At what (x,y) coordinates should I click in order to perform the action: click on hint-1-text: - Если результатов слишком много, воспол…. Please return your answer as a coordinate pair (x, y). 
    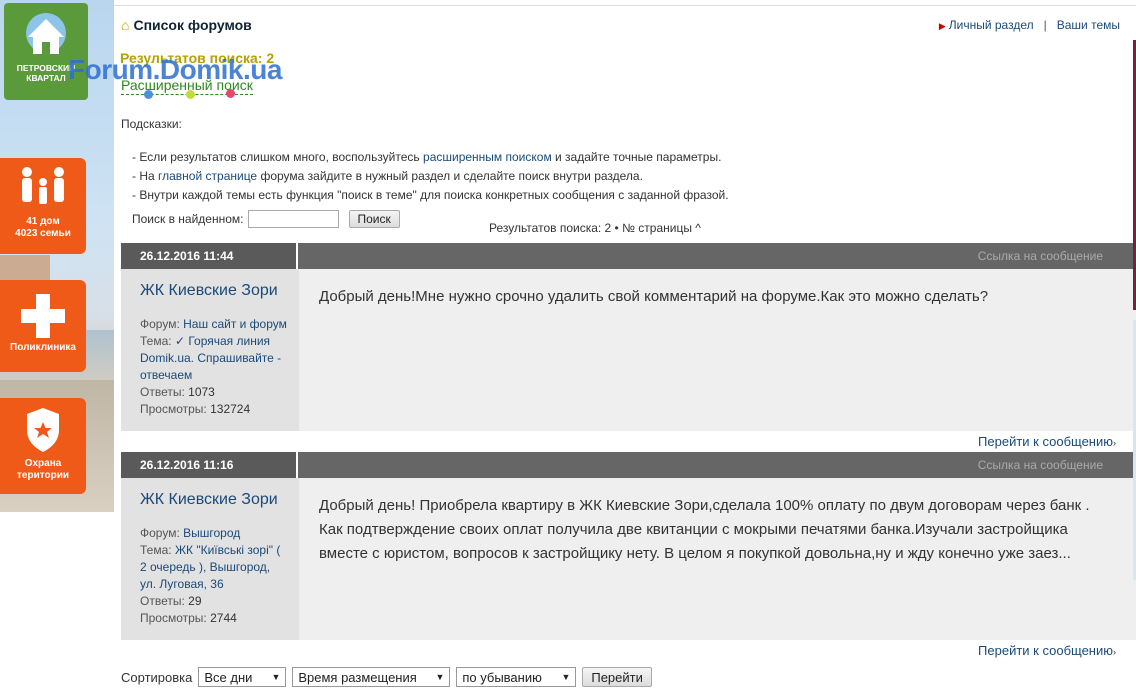
    Looking at the image, I should click on (278, 157).